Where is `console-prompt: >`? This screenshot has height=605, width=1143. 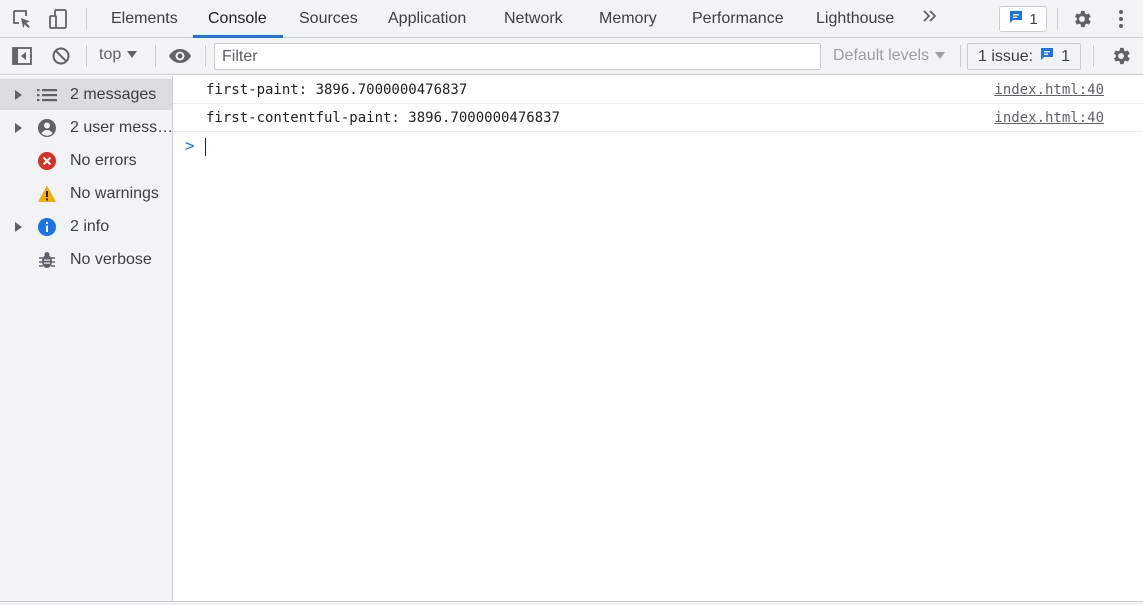 console-prompt: > is located at coordinates (658, 145).